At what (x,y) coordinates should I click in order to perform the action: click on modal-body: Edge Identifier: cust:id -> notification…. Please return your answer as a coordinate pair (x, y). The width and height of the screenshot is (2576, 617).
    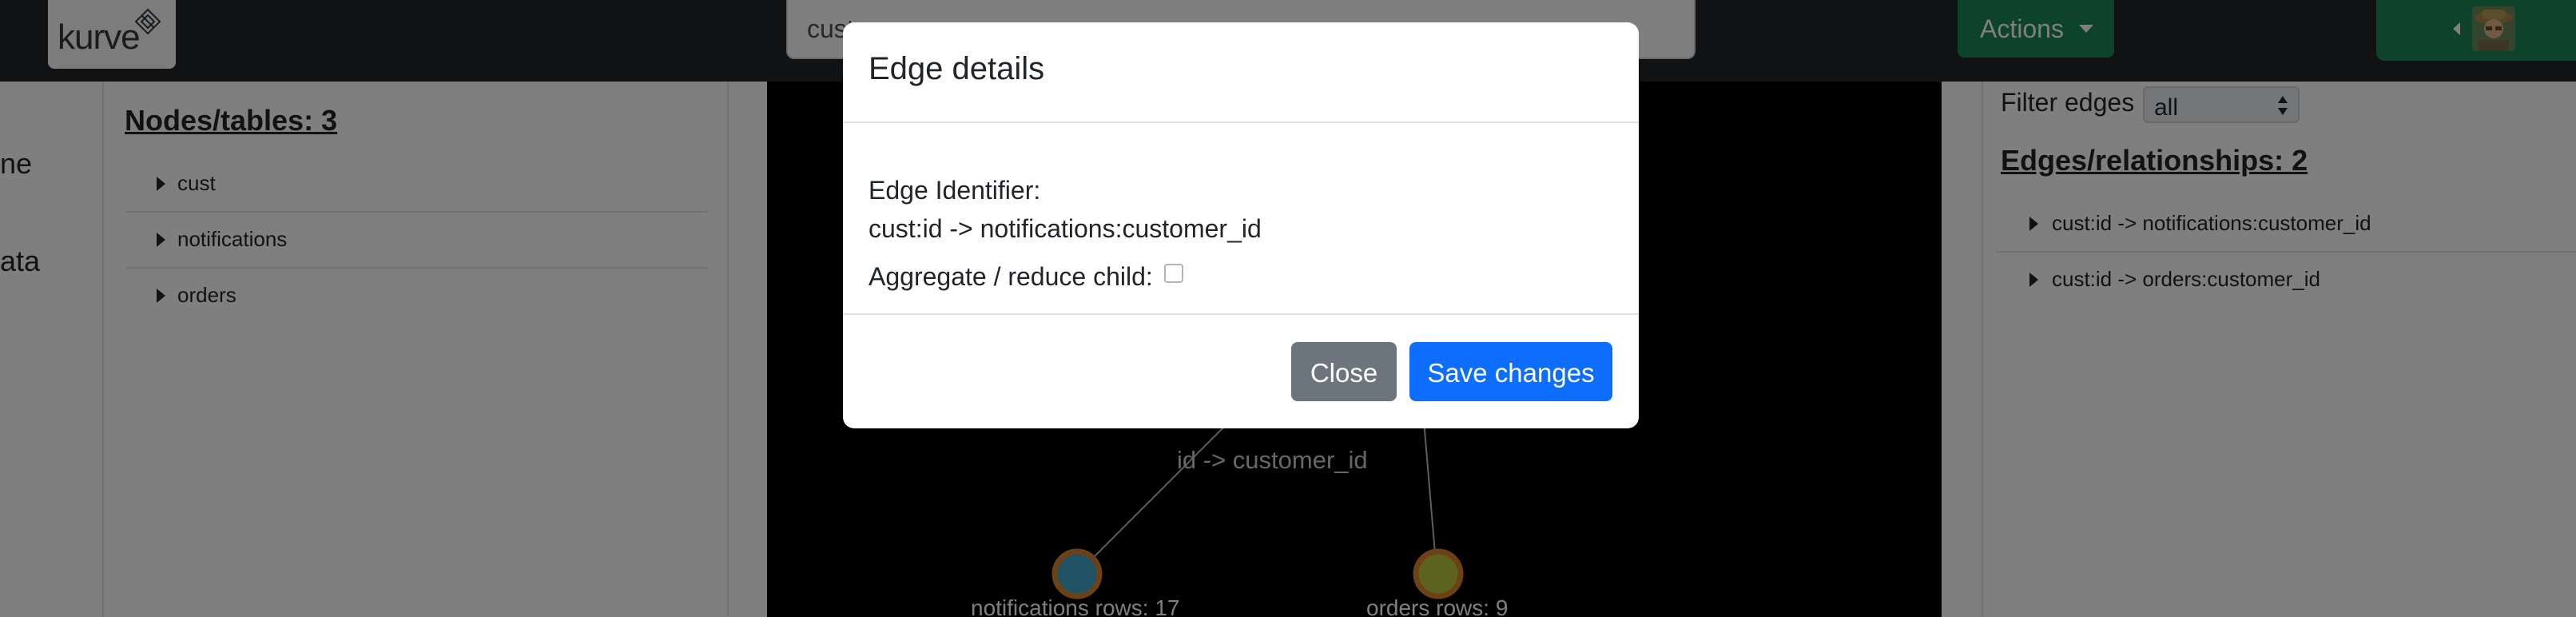
    Looking at the image, I should click on (1241, 218).